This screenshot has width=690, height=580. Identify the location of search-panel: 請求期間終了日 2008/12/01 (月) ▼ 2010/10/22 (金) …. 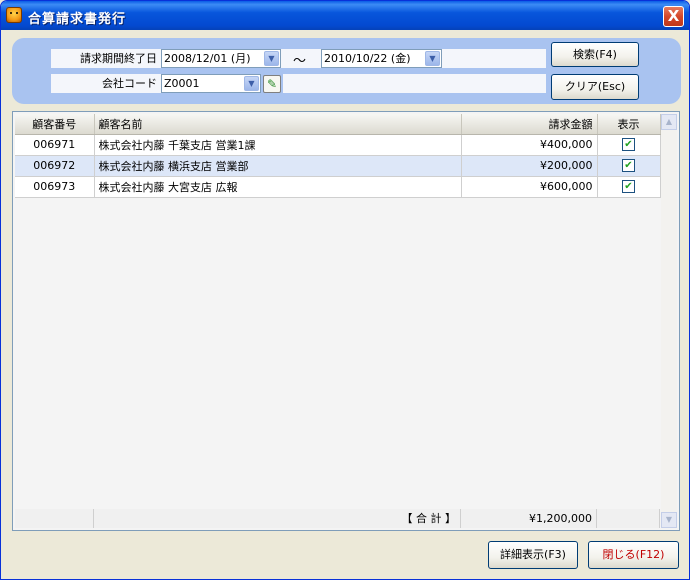
(346, 71).